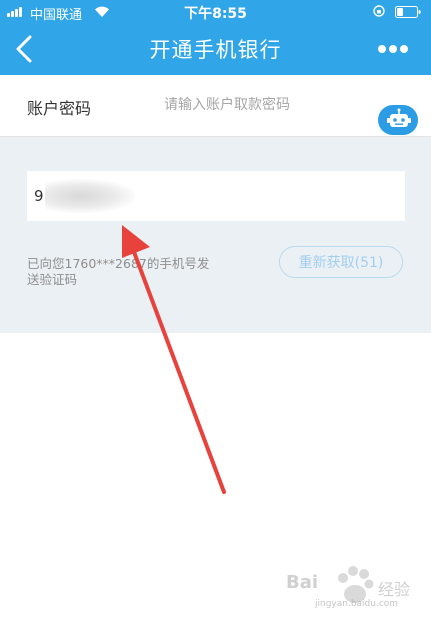 This screenshot has height=623, width=431. I want to click on password-row: 账户密码, so click(215, 106).